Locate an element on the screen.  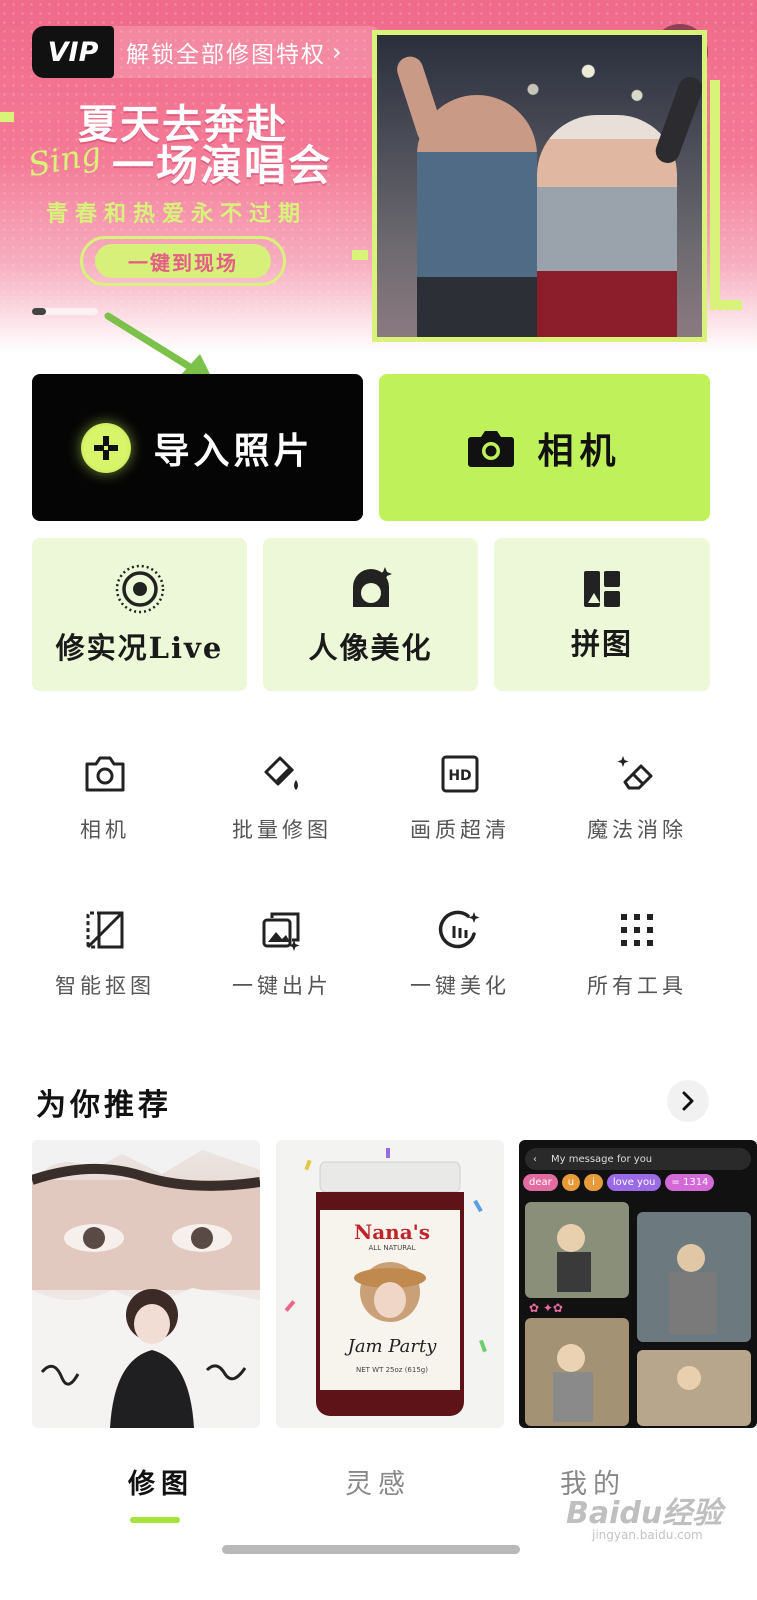
tool-label: 一键美化 is located at coordinates (460, 986).